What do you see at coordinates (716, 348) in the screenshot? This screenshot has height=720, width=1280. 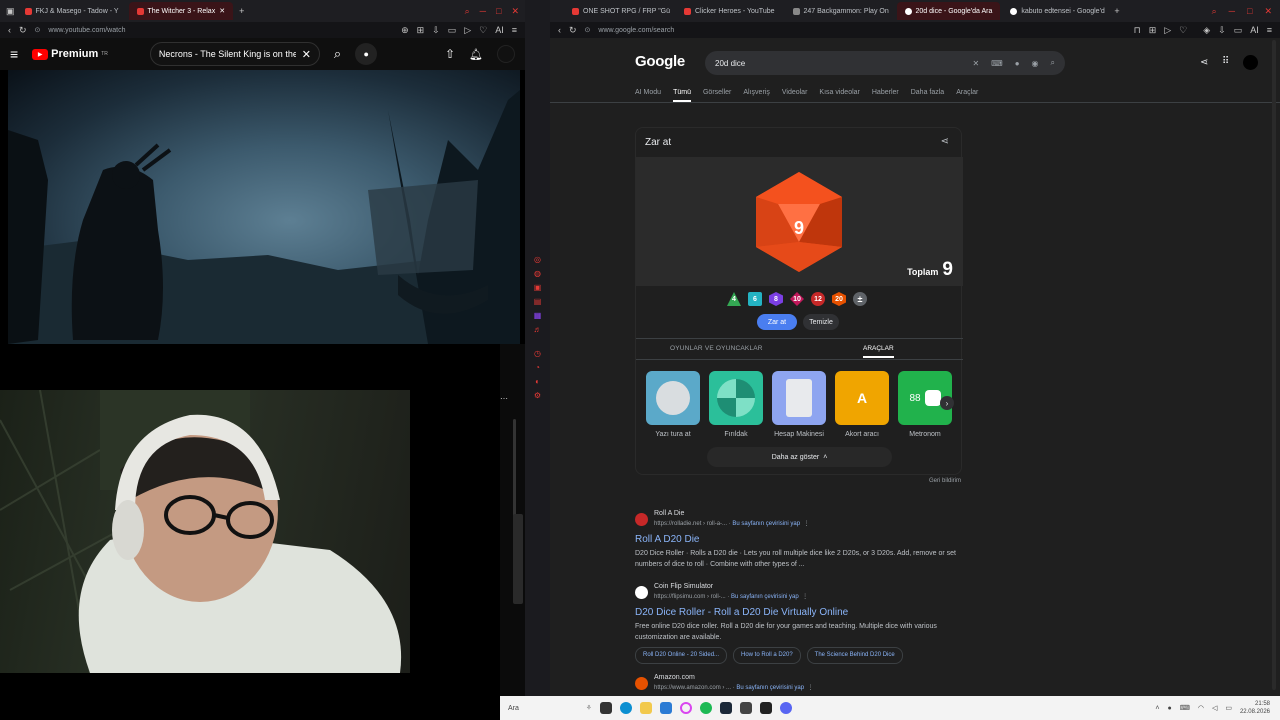 I see `tab-games-toys: OYUNLAR VE OYUNCAKLAR` at bounding box center [716, 348].